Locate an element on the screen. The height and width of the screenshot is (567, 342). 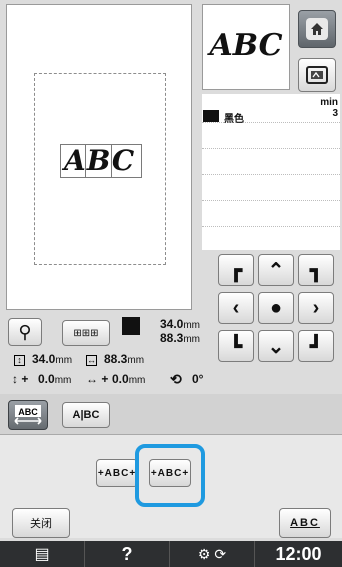
arrow-down-icon: ⌄ is located at coordinates (276, 346).